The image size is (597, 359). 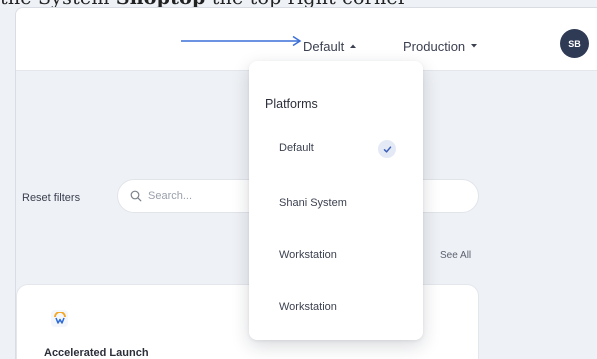 What do you see at coordinates (324, 46) in the screenshot?
I see `platform-selector-label: Default` at bounding box center [324, 46].